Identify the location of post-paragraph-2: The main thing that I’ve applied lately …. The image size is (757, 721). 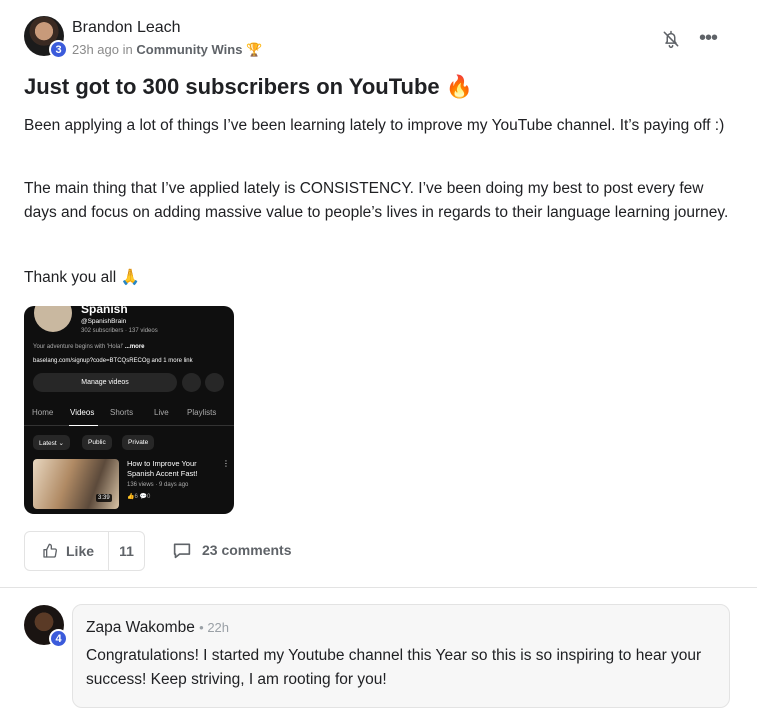
(376, 200).